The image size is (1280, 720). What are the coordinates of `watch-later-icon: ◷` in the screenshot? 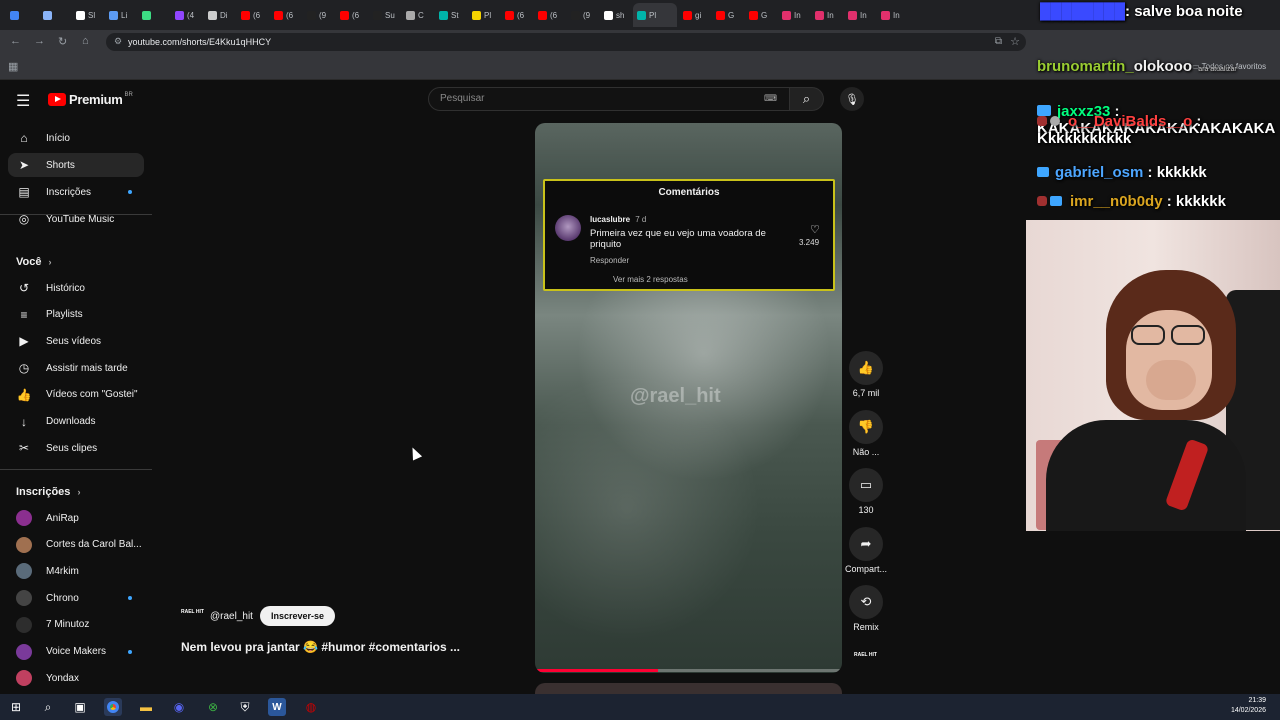 It's located at (24, 368).